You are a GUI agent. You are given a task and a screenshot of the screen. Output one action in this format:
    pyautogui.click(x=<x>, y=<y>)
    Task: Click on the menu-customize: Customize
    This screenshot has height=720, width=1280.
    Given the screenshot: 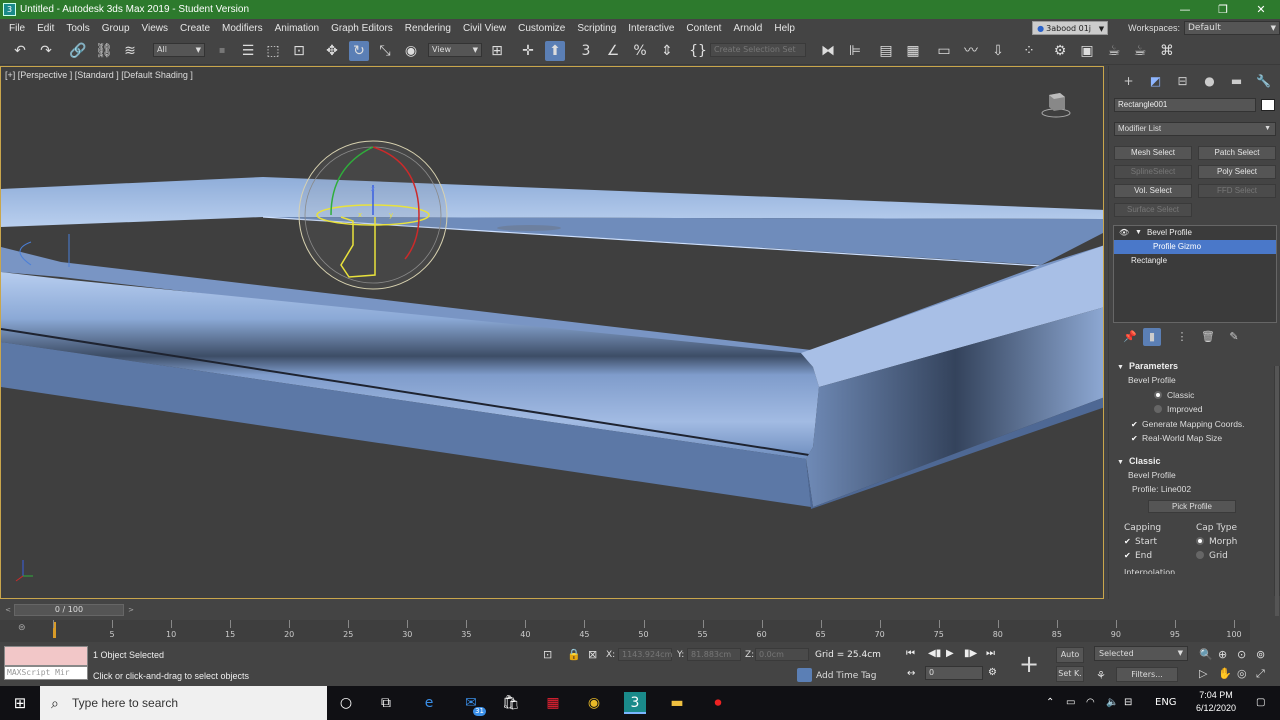 What is the action you would take?
    pyautogui.click(x=541, y=28)
    